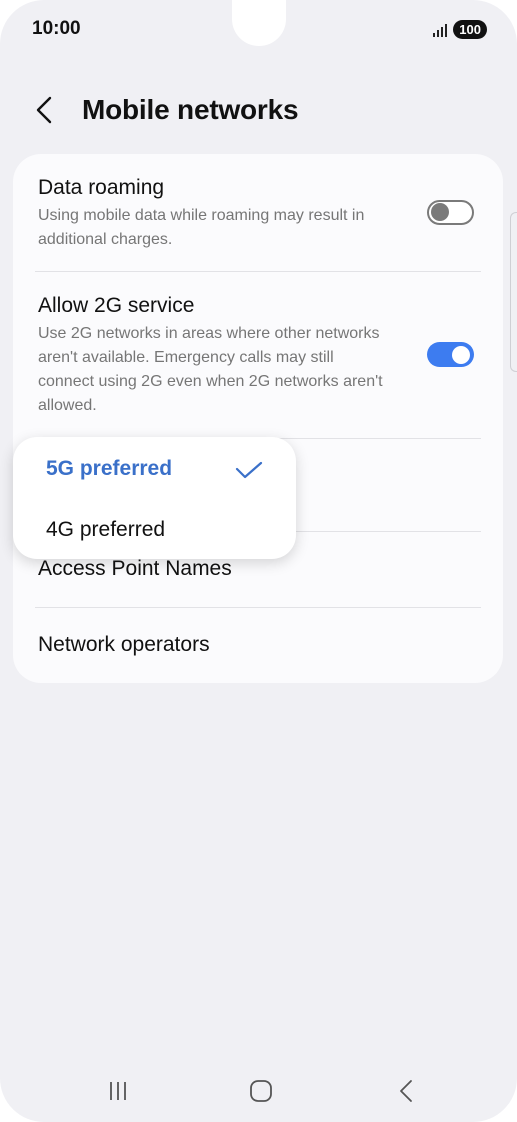 The height and width of the screenshot is (1122, 517). Describe the element at coordinates (450, 354) in the screenshot. I see `allow-2g-toggle` at that location.